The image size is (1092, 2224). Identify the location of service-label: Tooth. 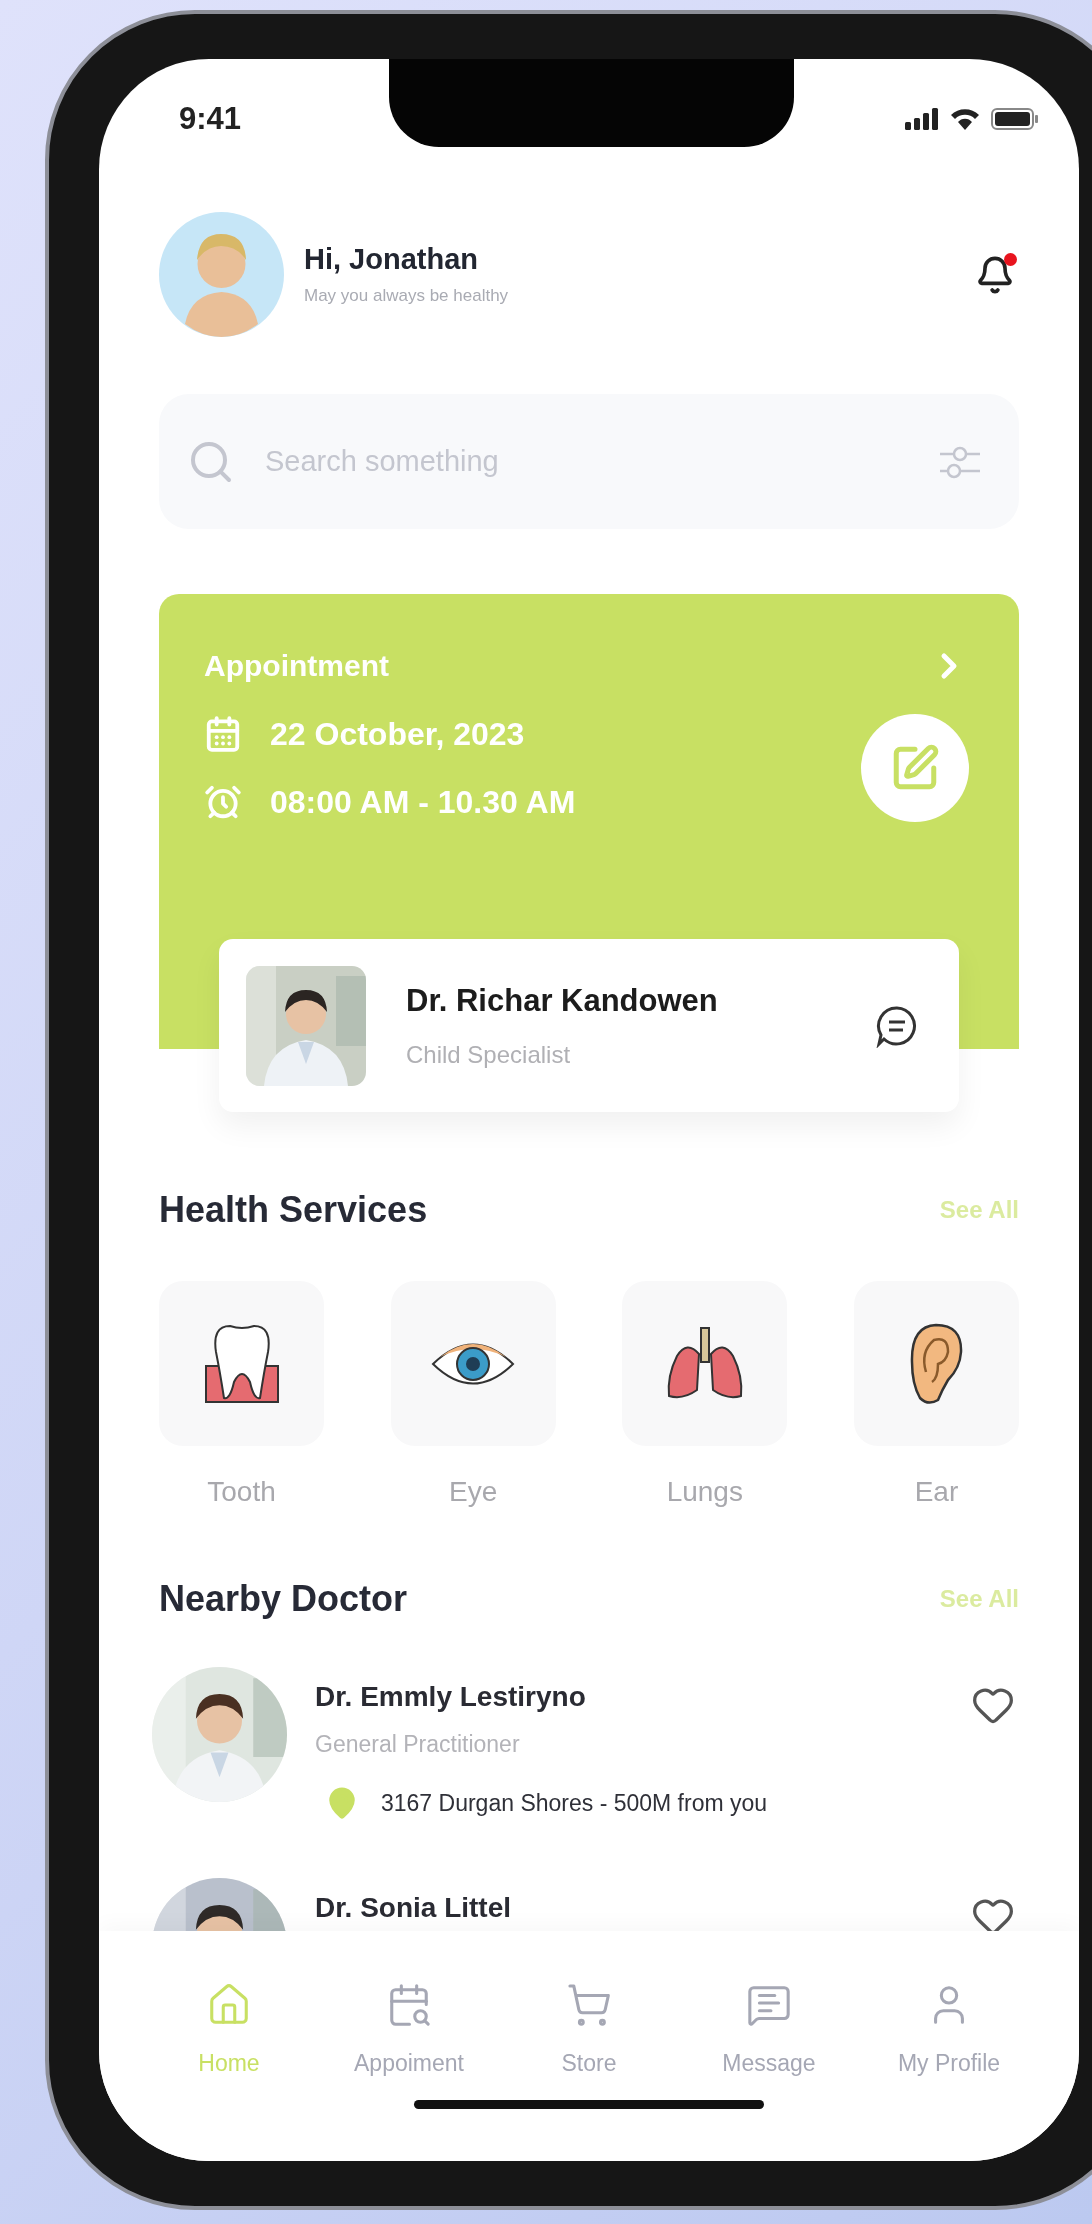
(241, 1492).